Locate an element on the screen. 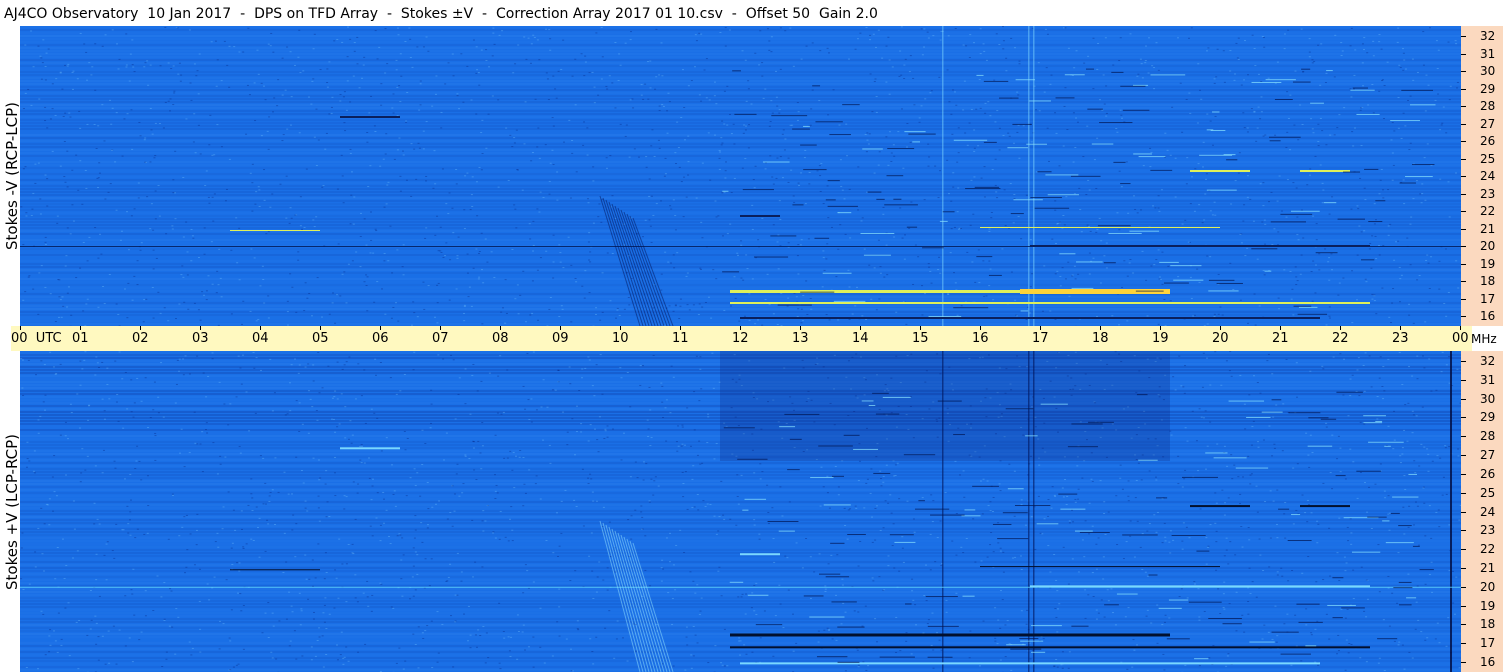 This screenshot has width=1503, height=672. time-tick-label: 01 is located at coordinates (80, 338).